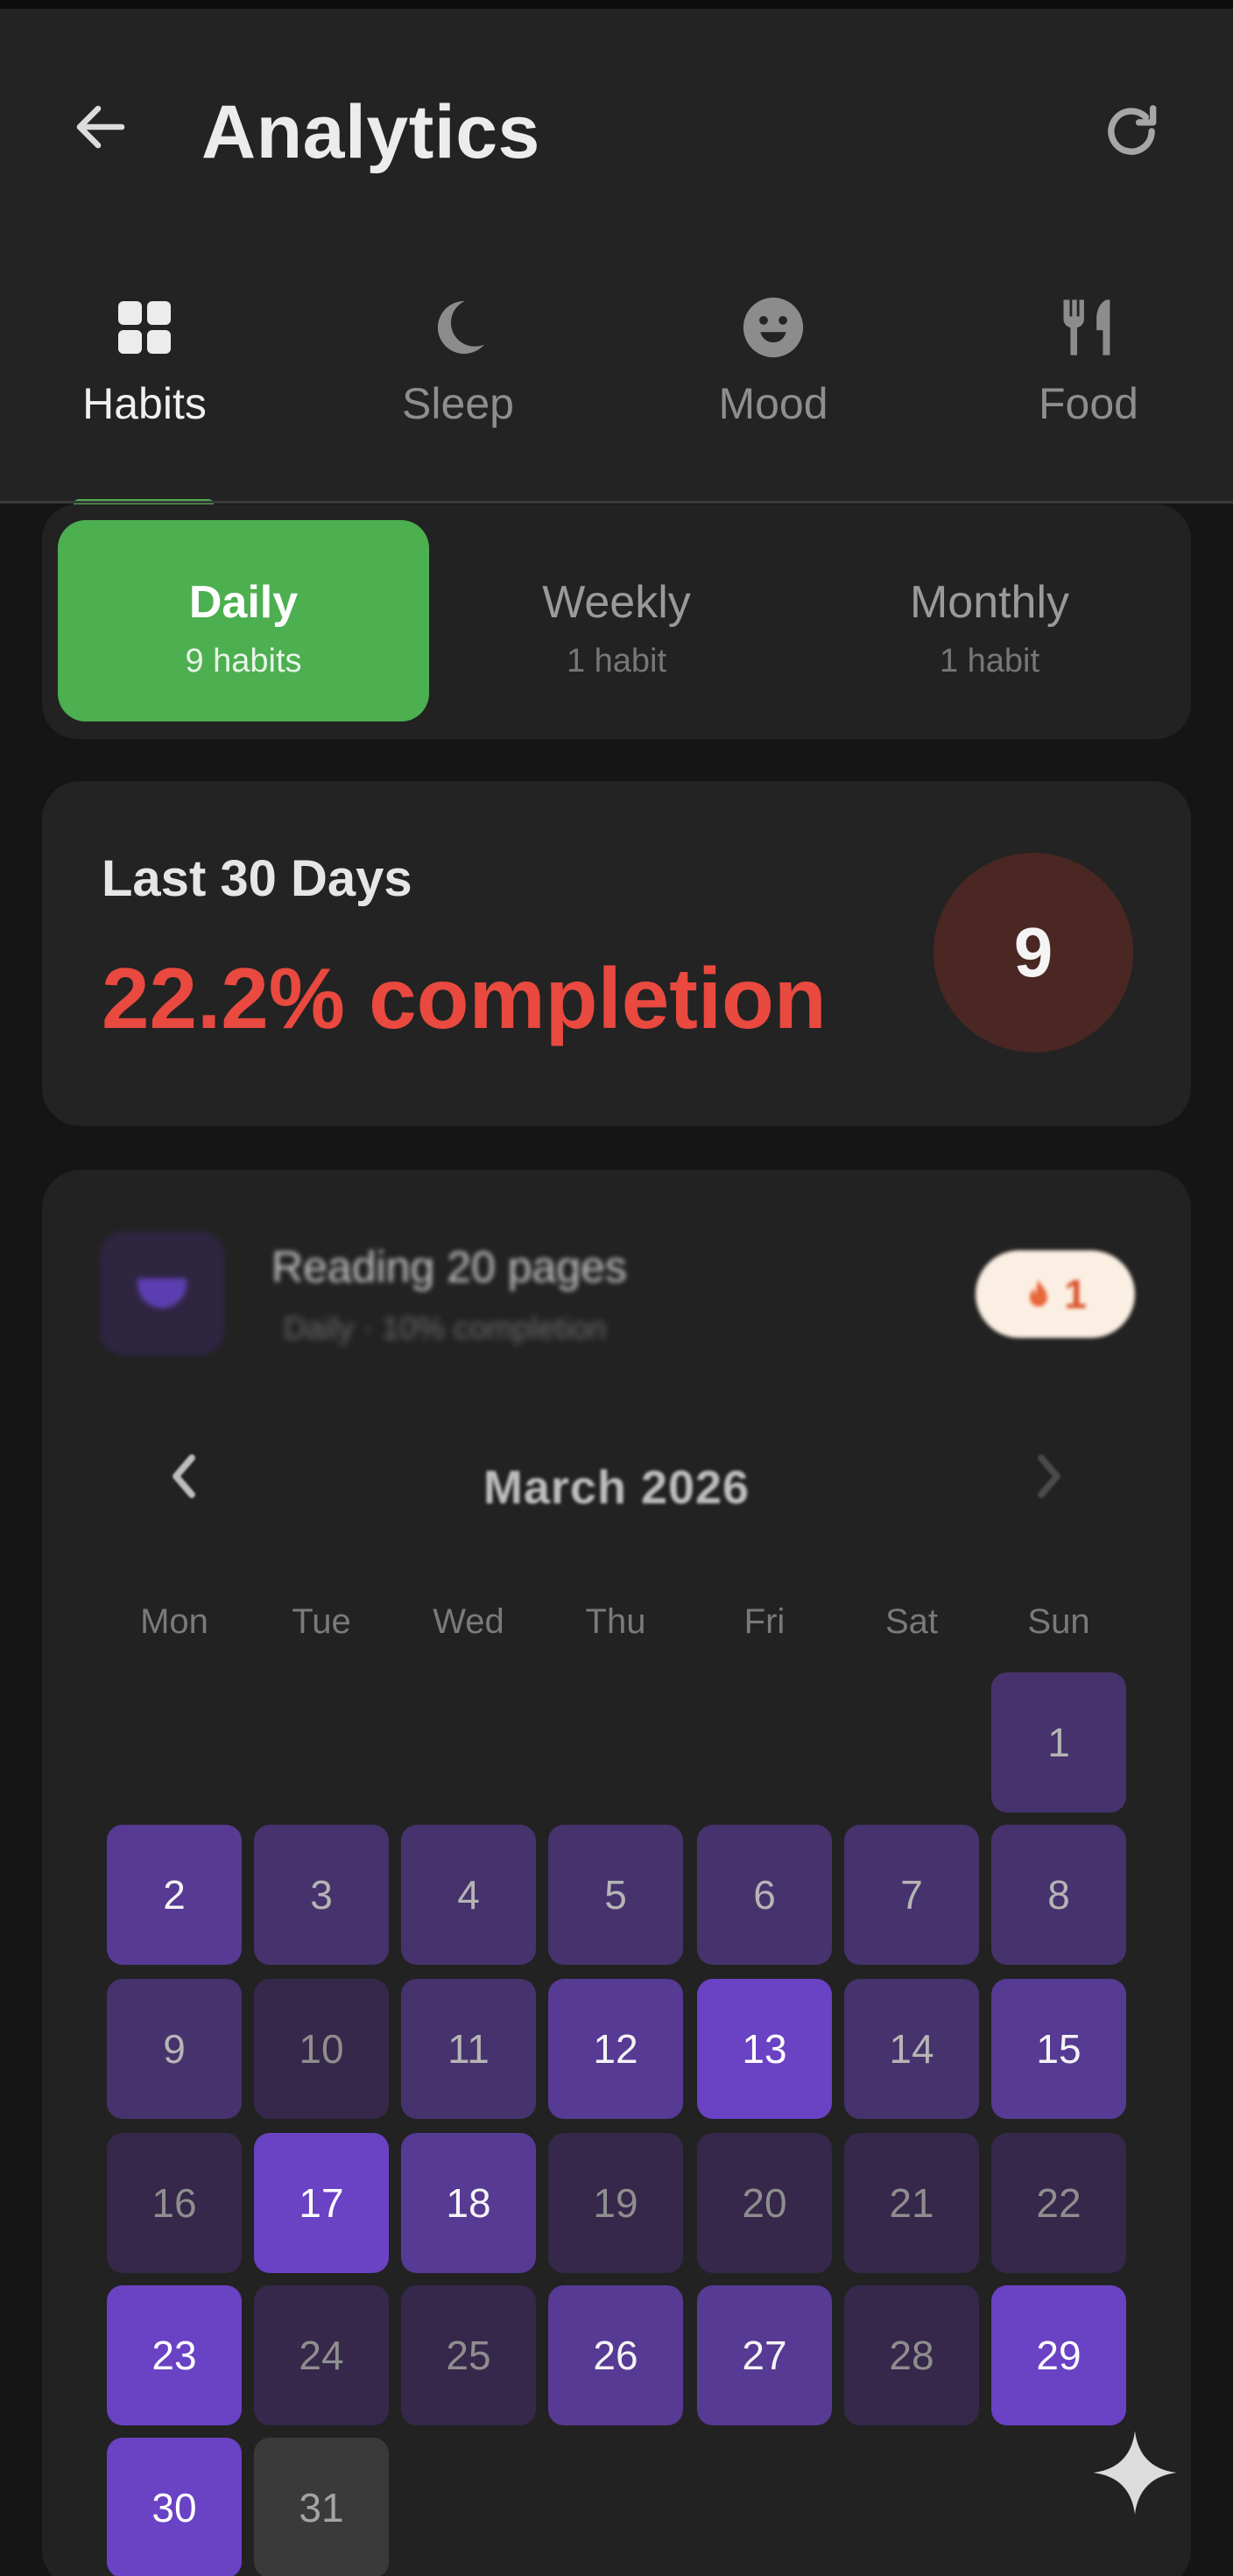  I want to click on calendar-day: 1, so click(1059, 1742).